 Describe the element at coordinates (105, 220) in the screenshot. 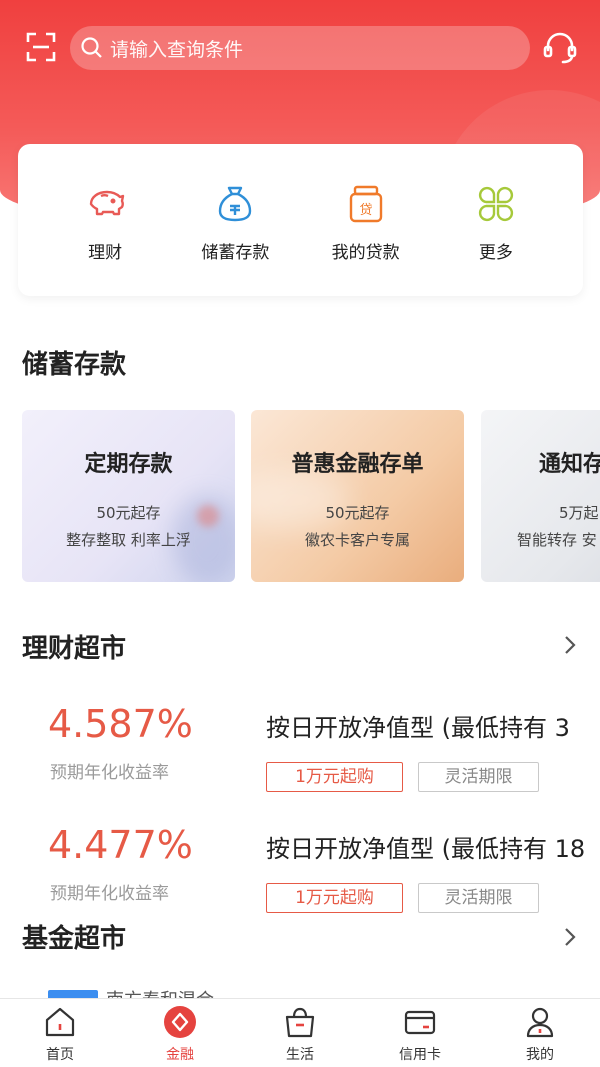

I see `quick-item-wealth: 理财` at that location.